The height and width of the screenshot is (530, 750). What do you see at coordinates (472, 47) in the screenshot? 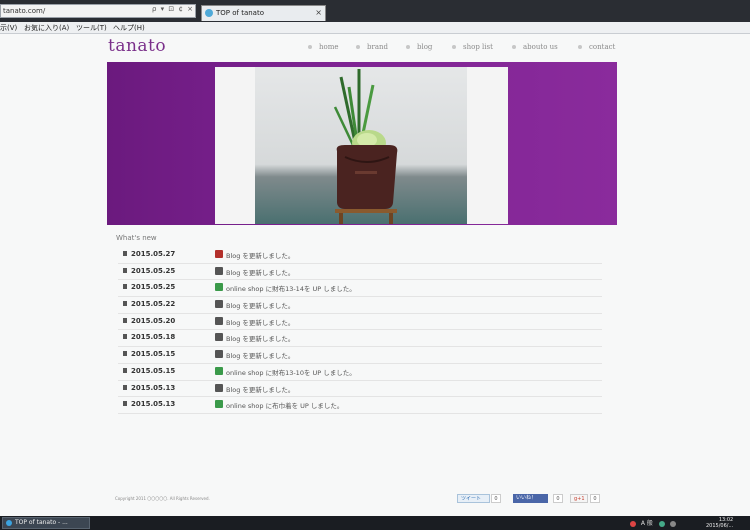
I see `nav-shop-list: shop list` at bounding box center [472, 47].